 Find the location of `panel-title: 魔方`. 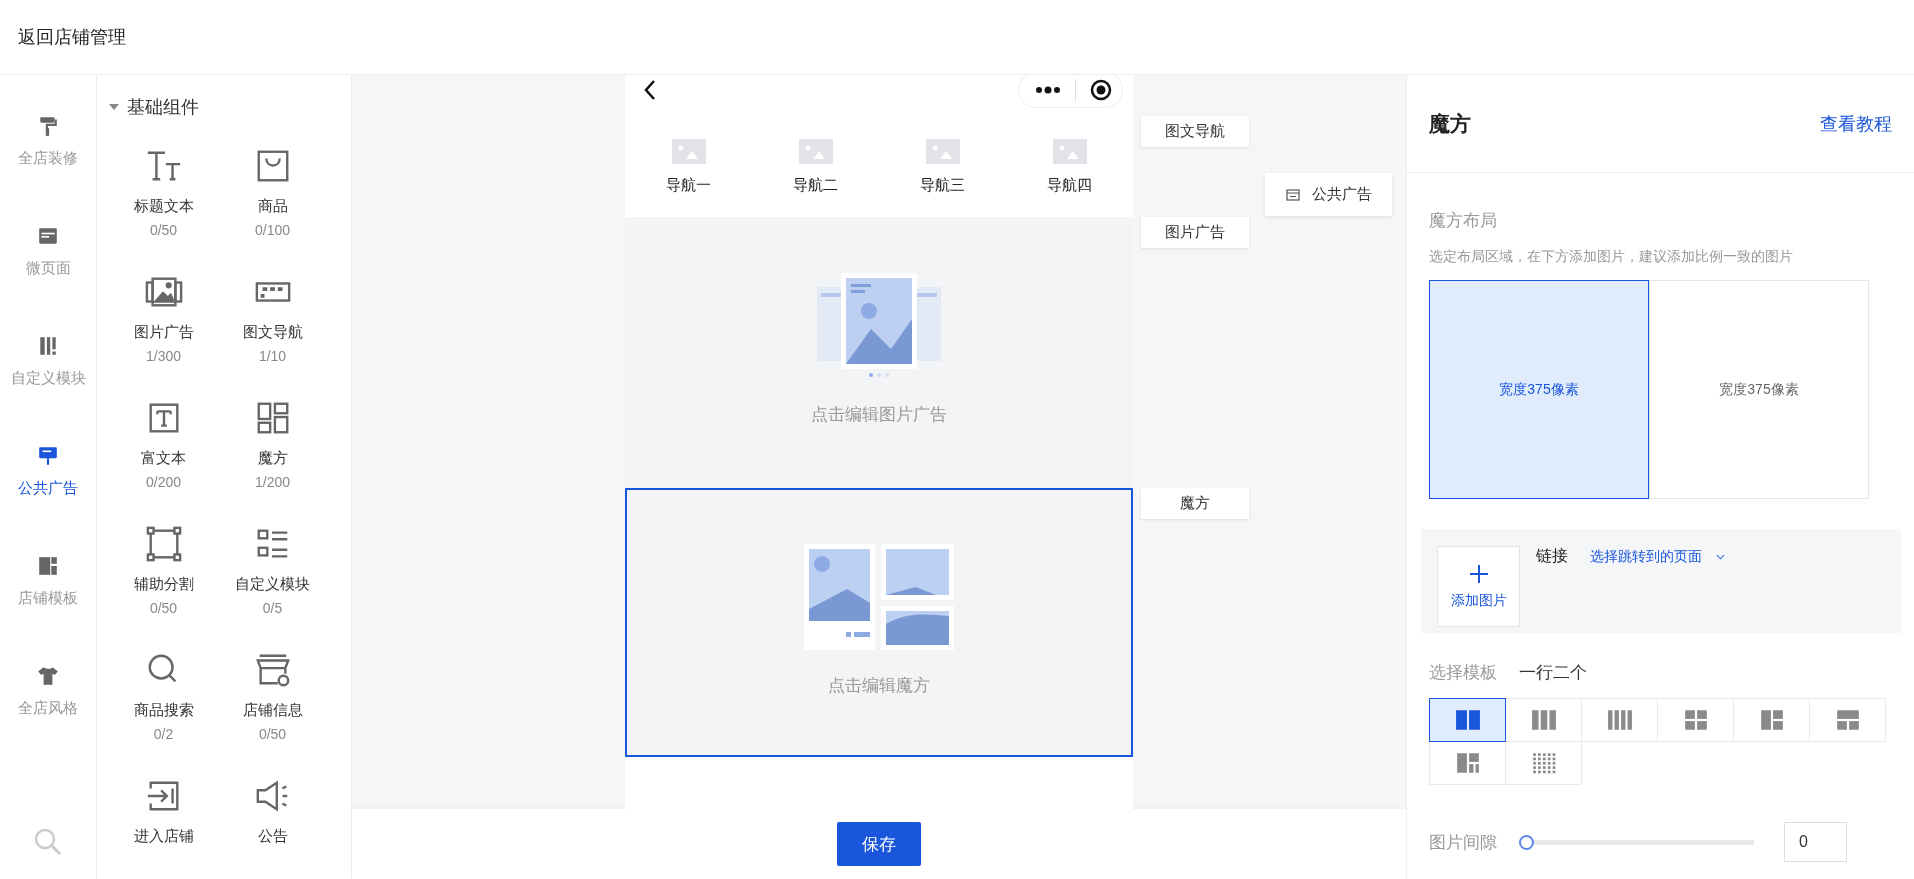

panel-title: 魔方 is located at coordinates (1450, 123).